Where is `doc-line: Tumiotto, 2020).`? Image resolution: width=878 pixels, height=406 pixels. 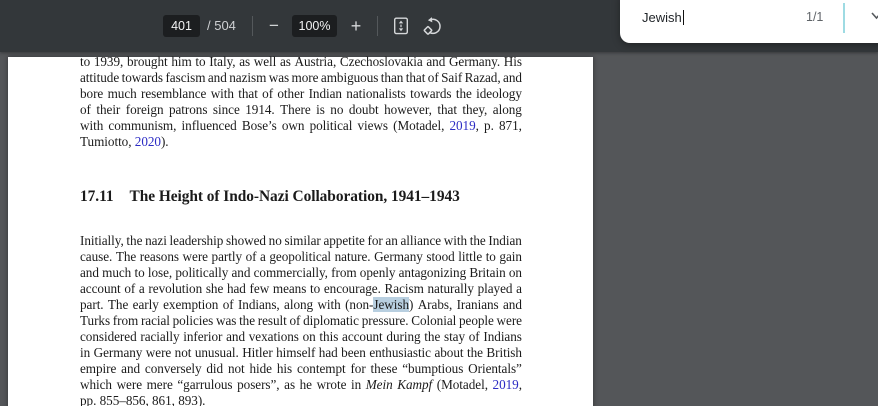 doc-line: Tumiotto, 2020). is located at coordinates (124, 141).